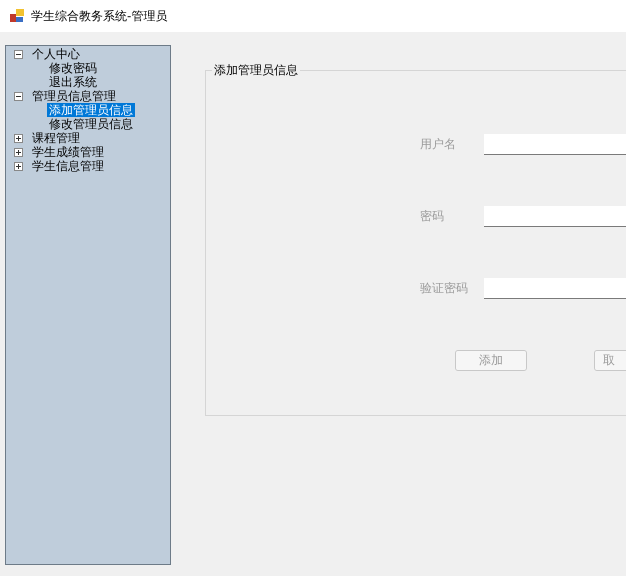 This screenshot has width=626, height=576. Describe the element at coordinates (256, 70) in the screenshot. I see `group-title: 添加管理员信息` at that location.